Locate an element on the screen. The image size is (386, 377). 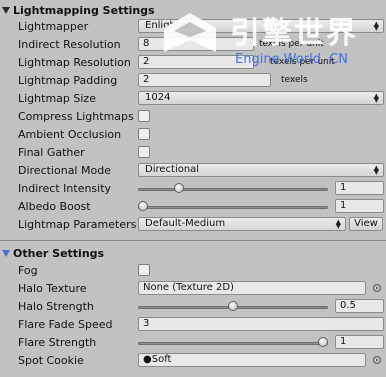
lightmap-resolution-field: 2 is located at coordinates (196, 62).